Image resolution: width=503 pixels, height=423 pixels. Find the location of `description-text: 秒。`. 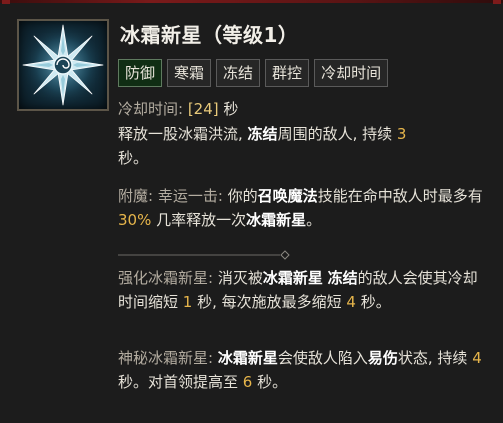

description-text: 秒。 is located at coordinates (133, 158).